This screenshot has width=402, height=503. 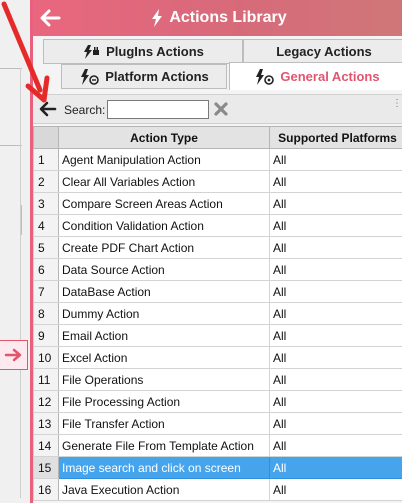 I want to click on action-type-cell: Create PDF Chart Action, so click(x=164, y=247).